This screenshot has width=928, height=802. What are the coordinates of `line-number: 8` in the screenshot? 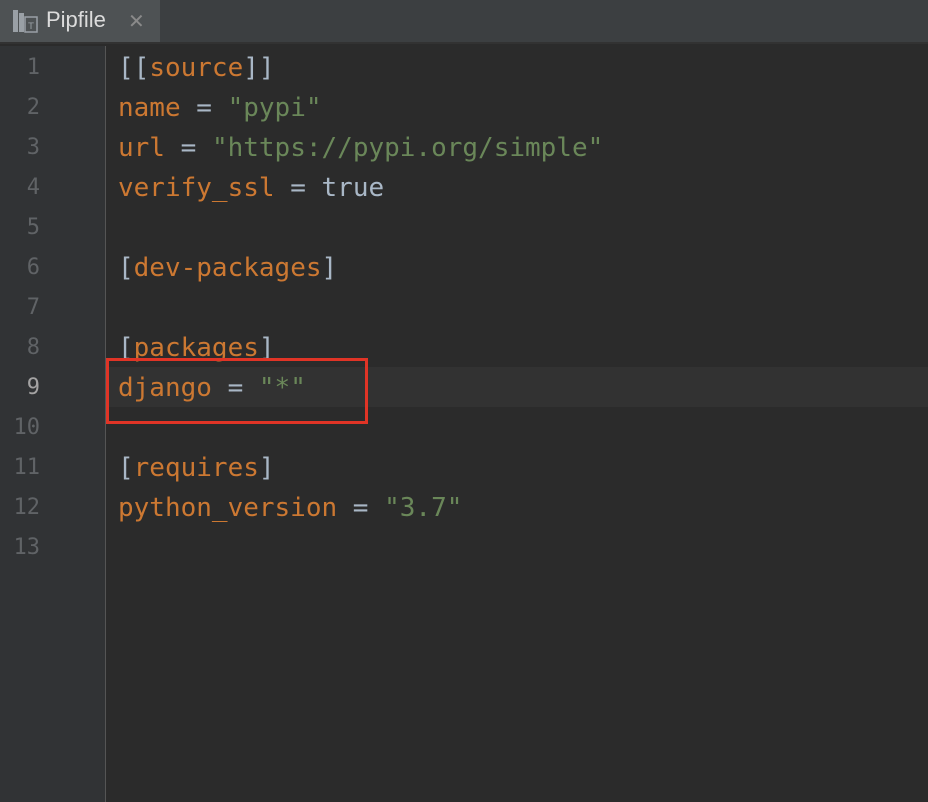 It's located at (33, 347).